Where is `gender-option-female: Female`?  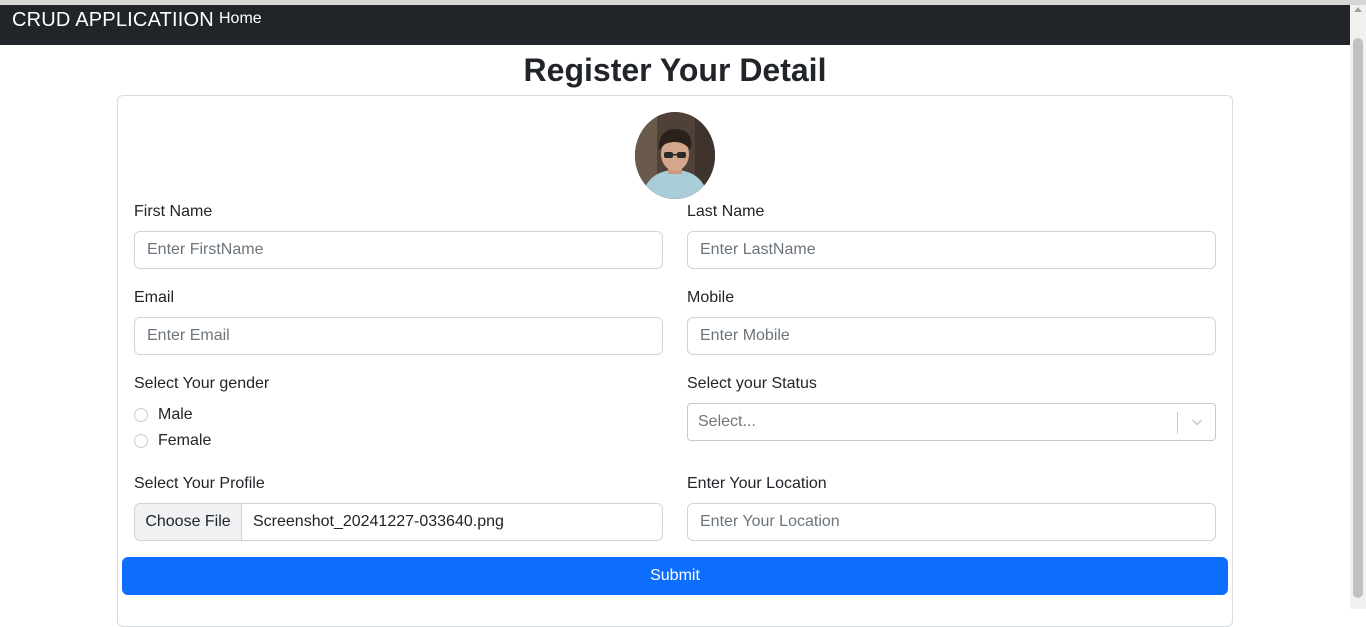 gender-option-female: Female is located at coordinates (172, 441).